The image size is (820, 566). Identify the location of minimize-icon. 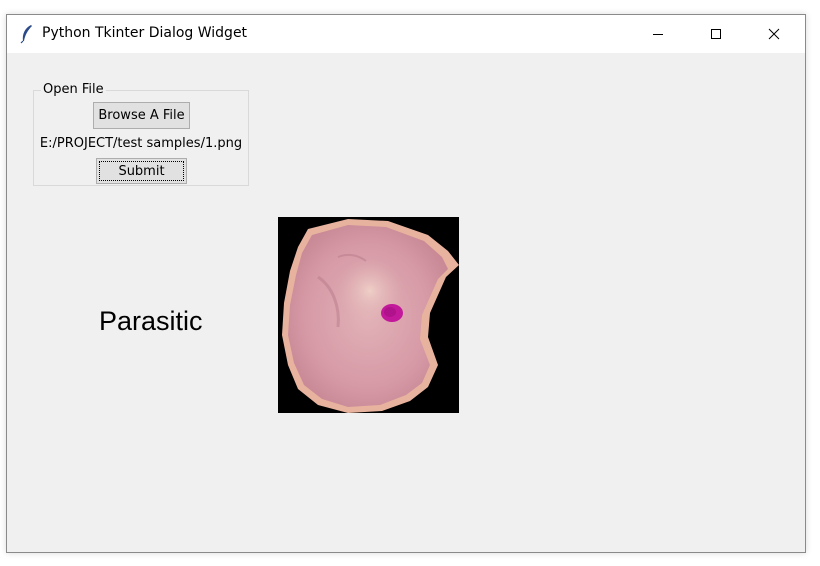
(658, 34).